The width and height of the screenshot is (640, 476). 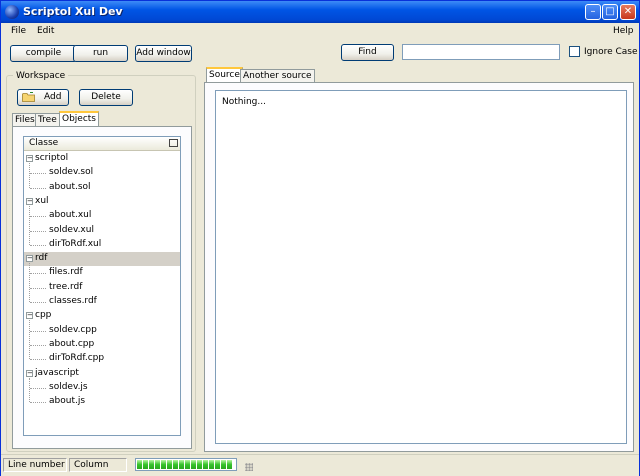 What do you see at coordinates (100, 53) in the screenshot?
I see `run-button: run` at bounding box center [100, 53].